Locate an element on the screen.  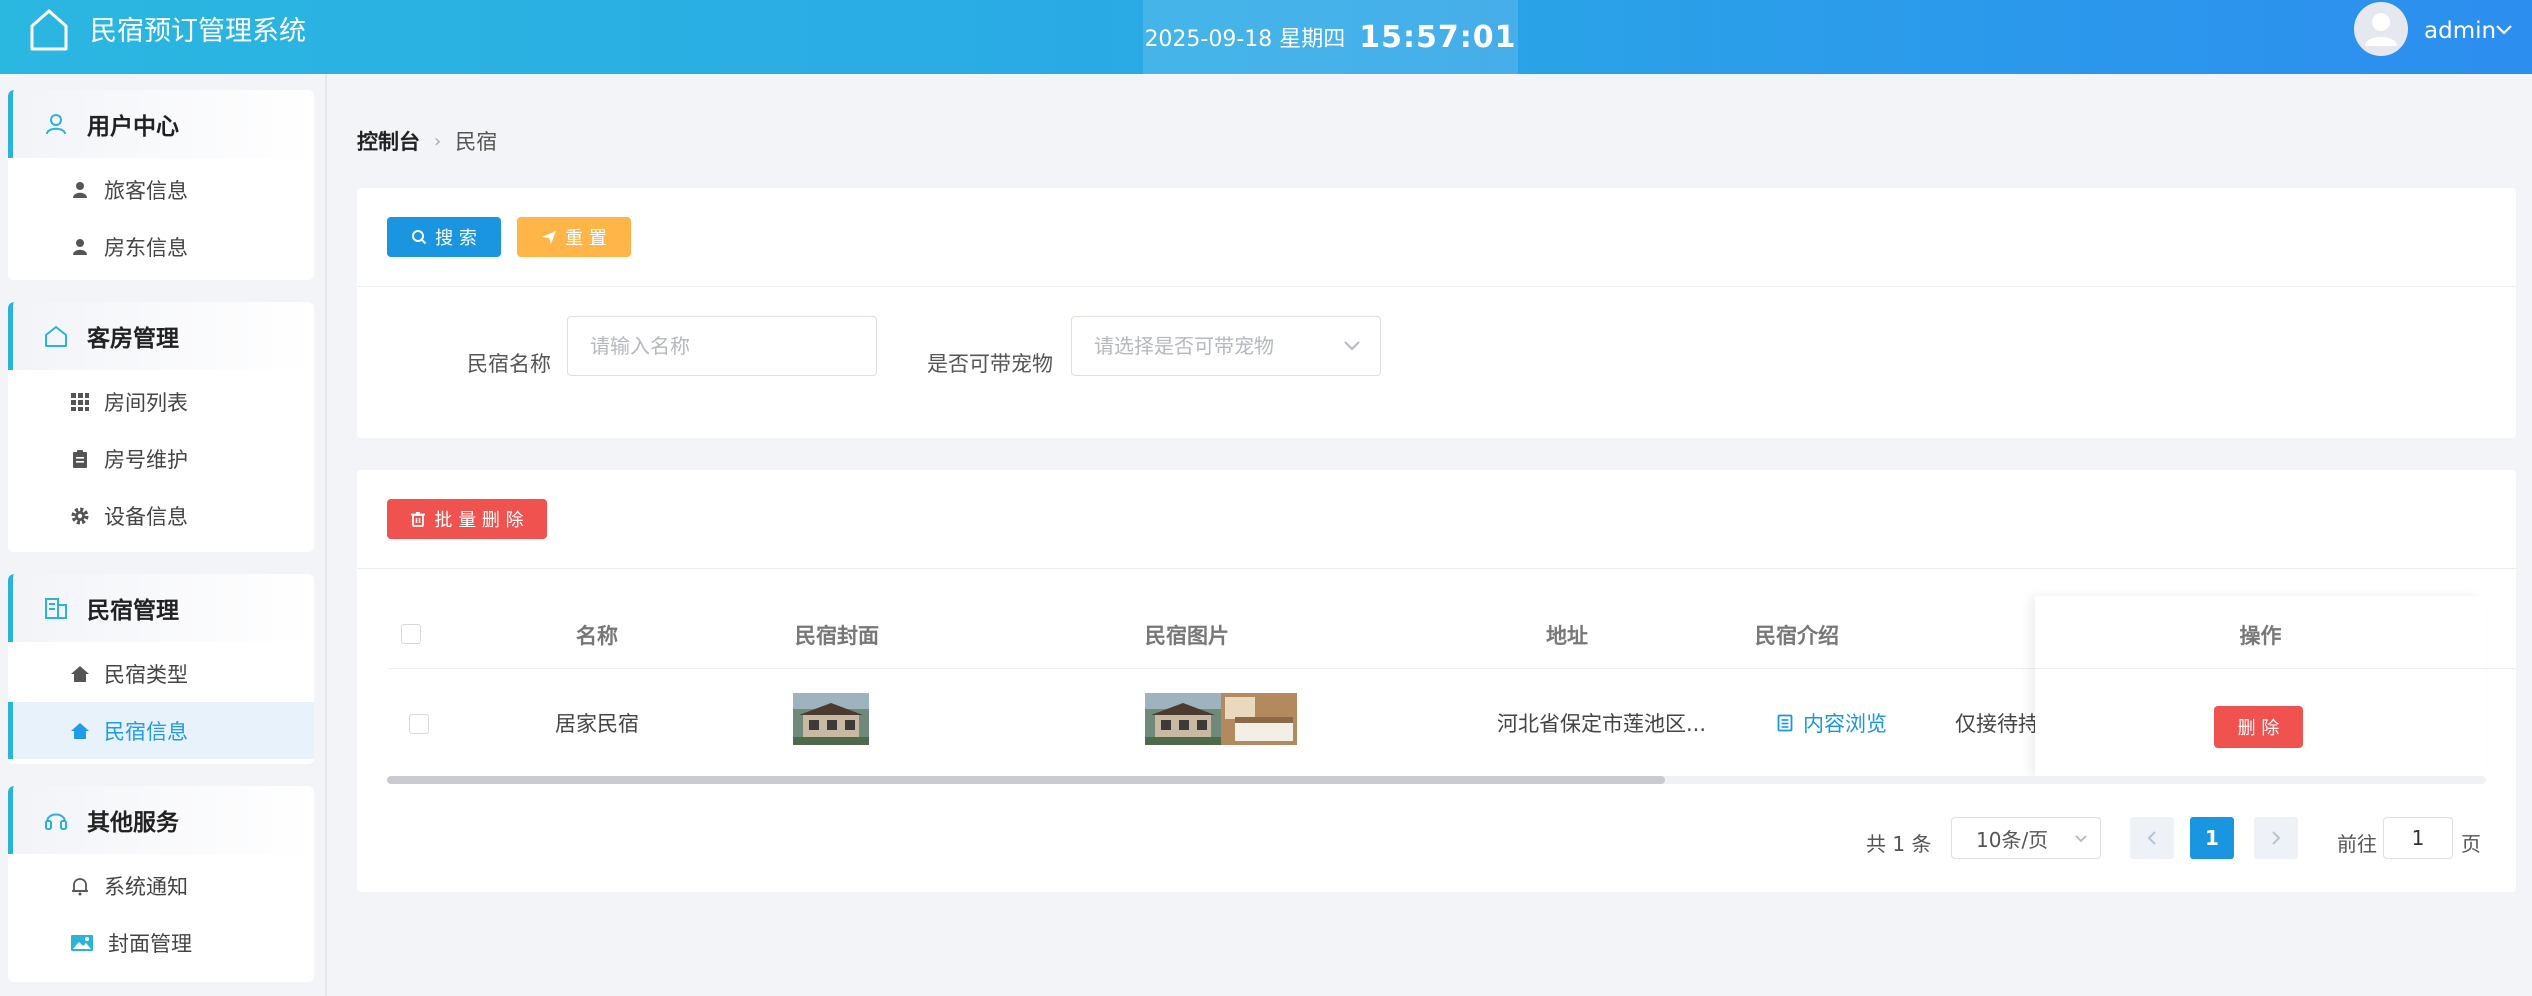
column-header-address: 地址 is located at coordinates (1567, 635).